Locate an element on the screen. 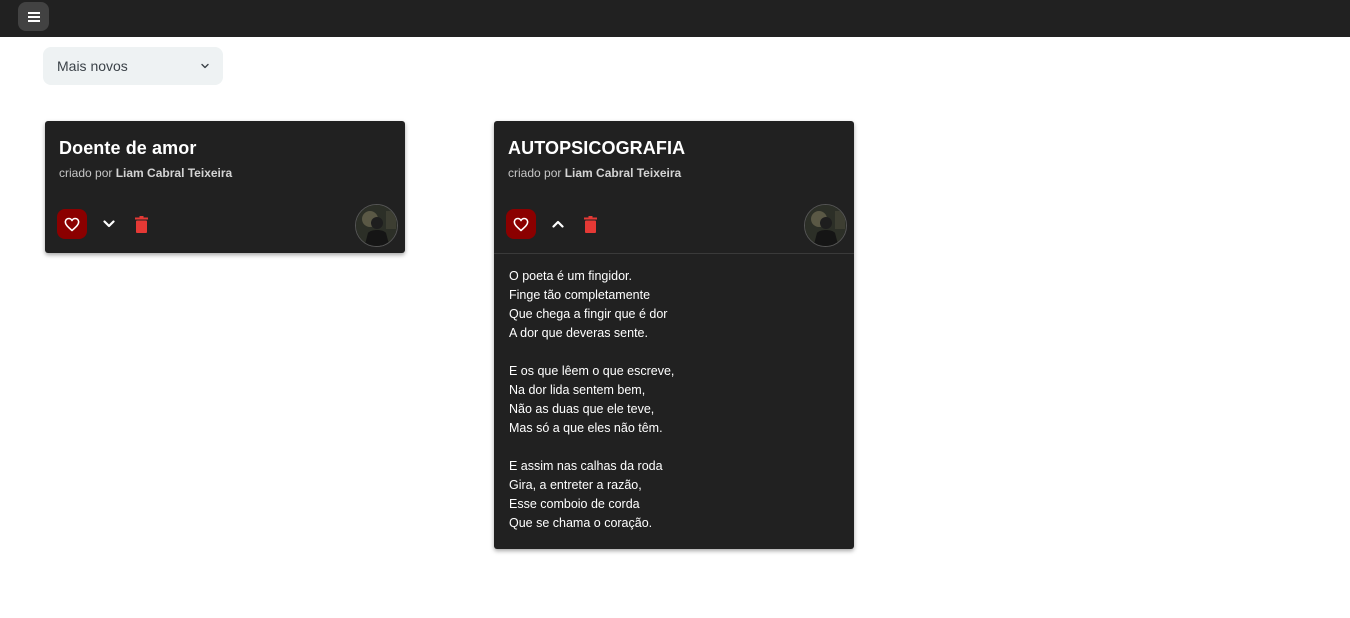 The height and width of the screenshot is (618, 1350). sort-select: Mais novos is located at coordinates (133, 66).